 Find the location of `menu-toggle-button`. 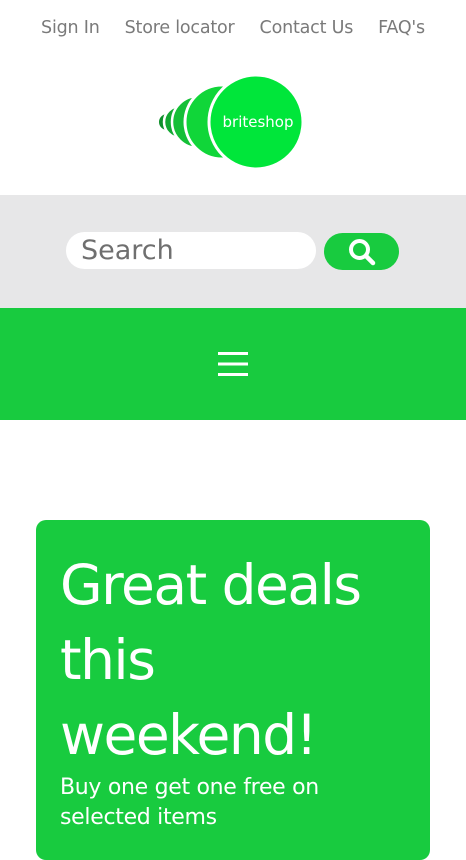

menu-toggle-button is located at coordinates (233, 364).